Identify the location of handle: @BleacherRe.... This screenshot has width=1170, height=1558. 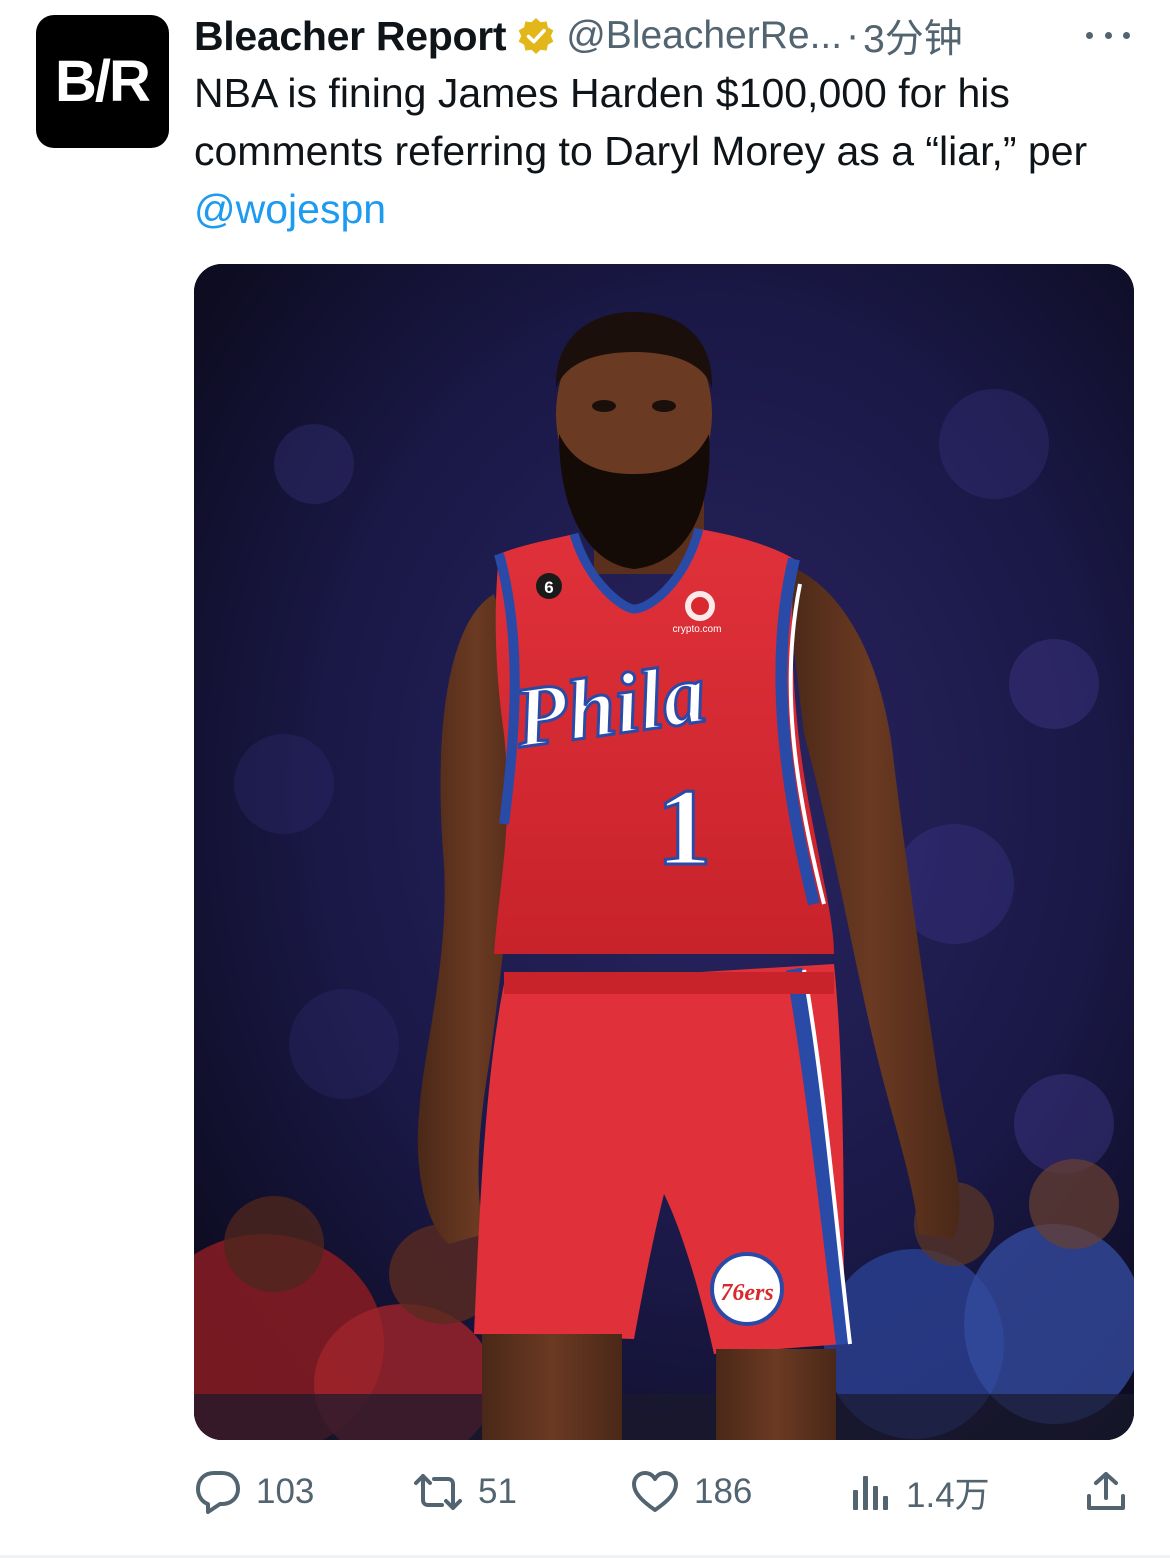
(704, 36).